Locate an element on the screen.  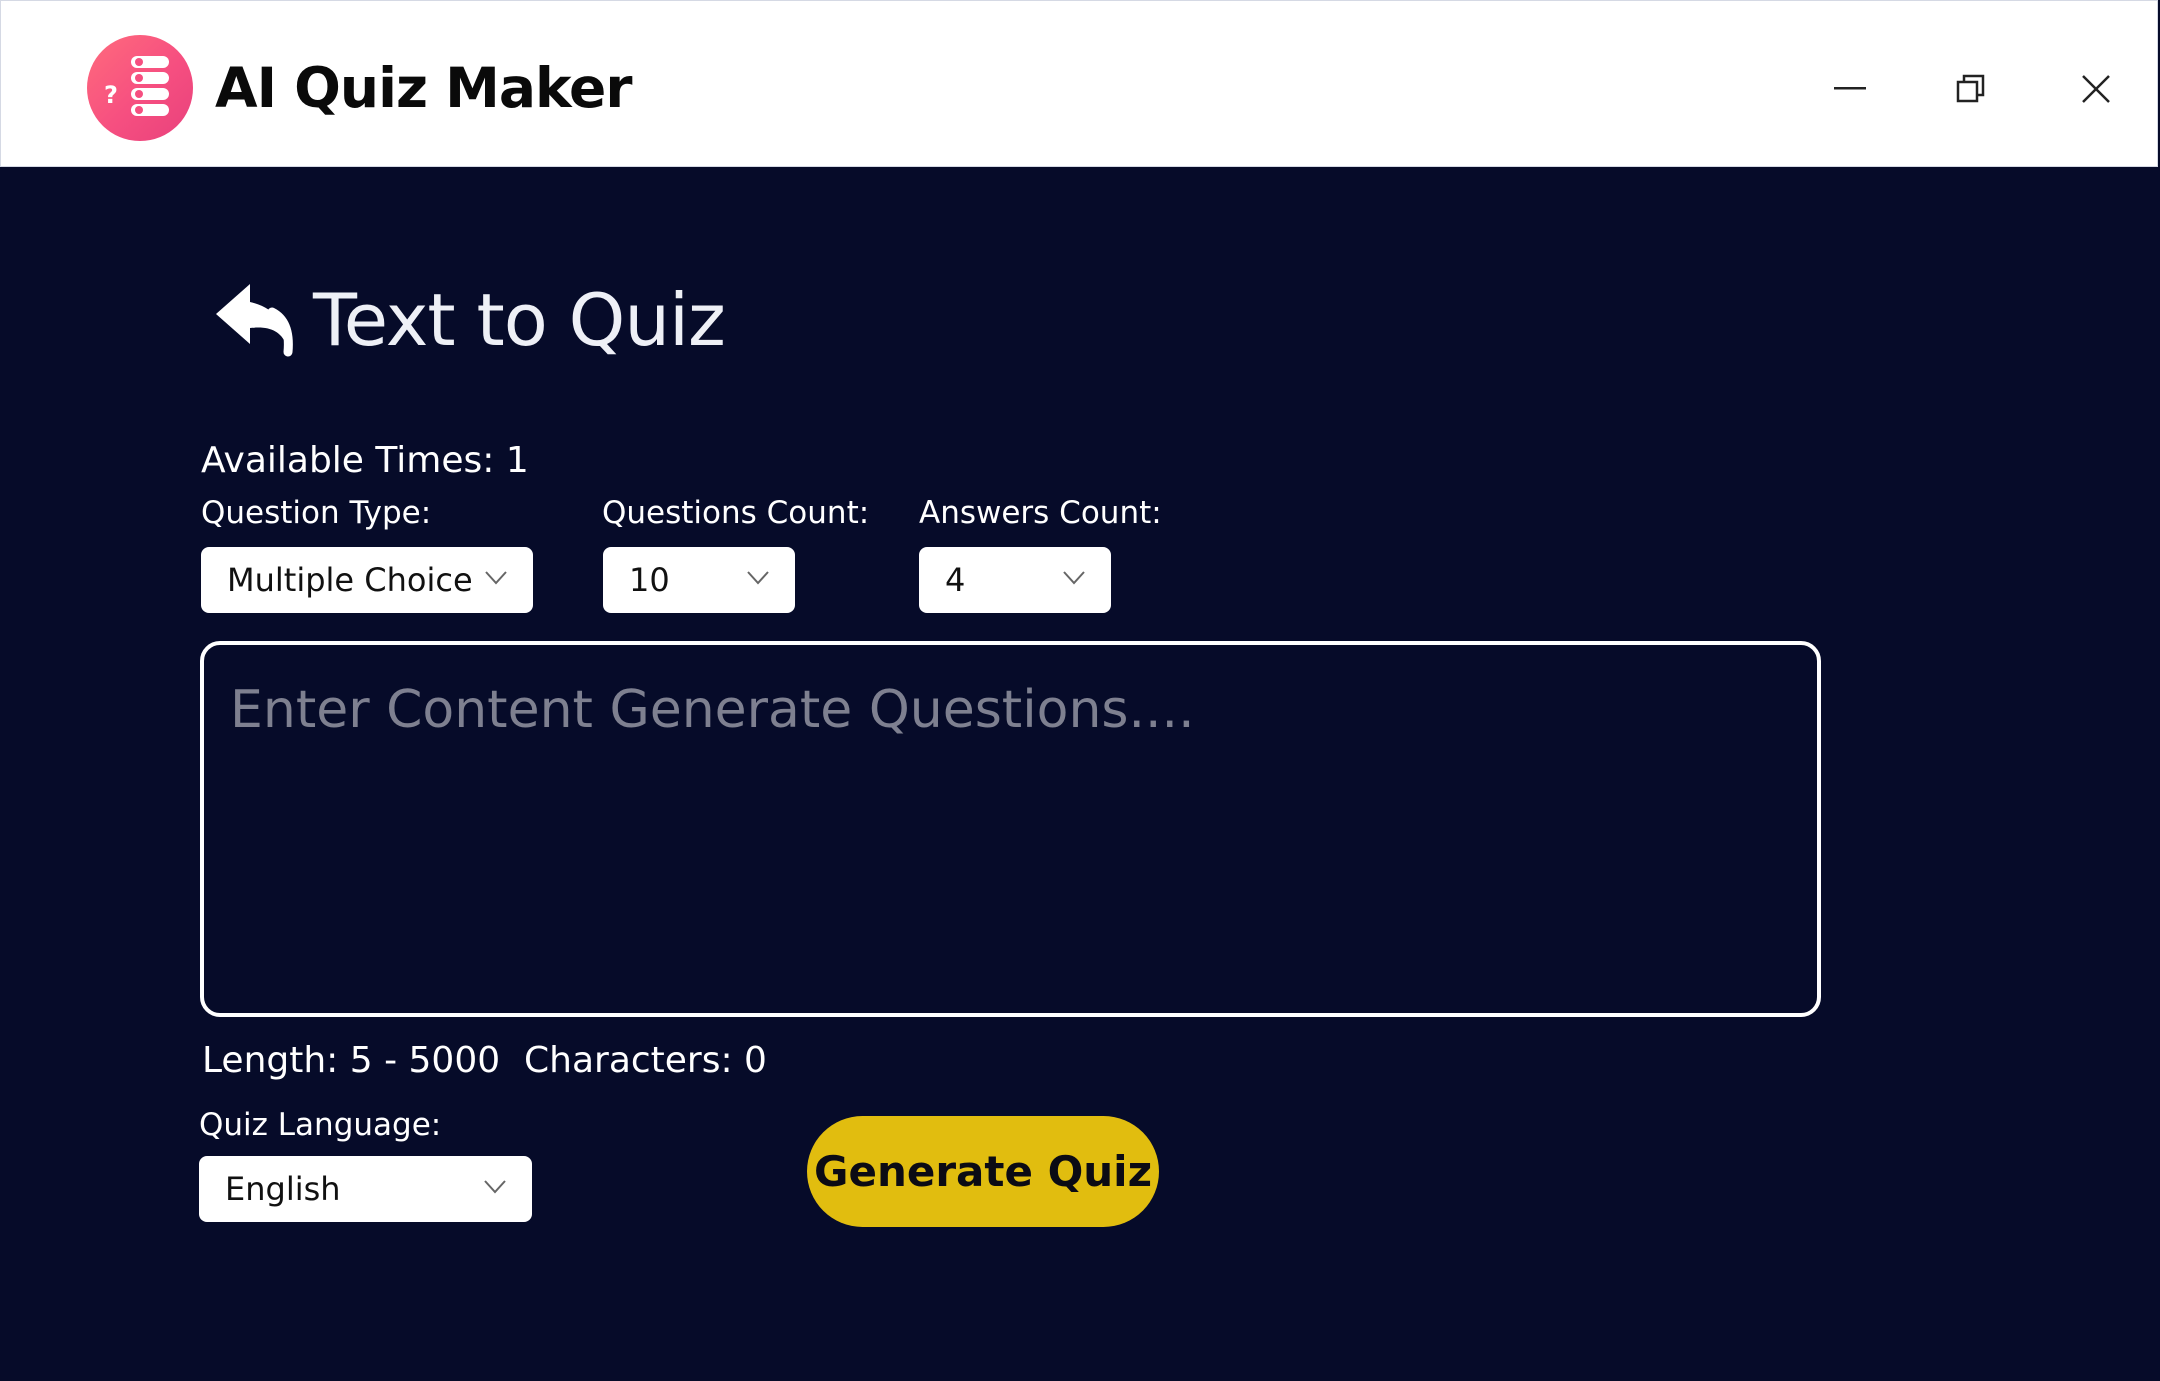
answers-count-value: 4 is located at coordinates (955, 580).